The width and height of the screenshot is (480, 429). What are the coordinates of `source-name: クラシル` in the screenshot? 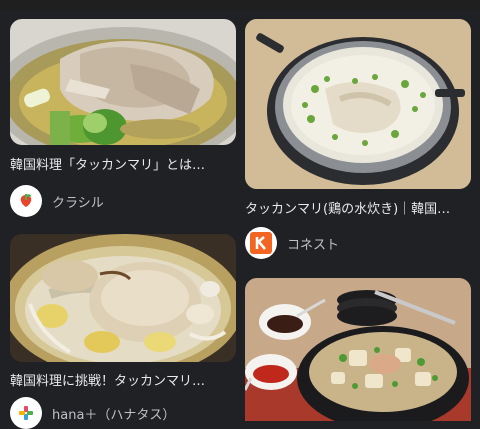 It's located at (78, 203).